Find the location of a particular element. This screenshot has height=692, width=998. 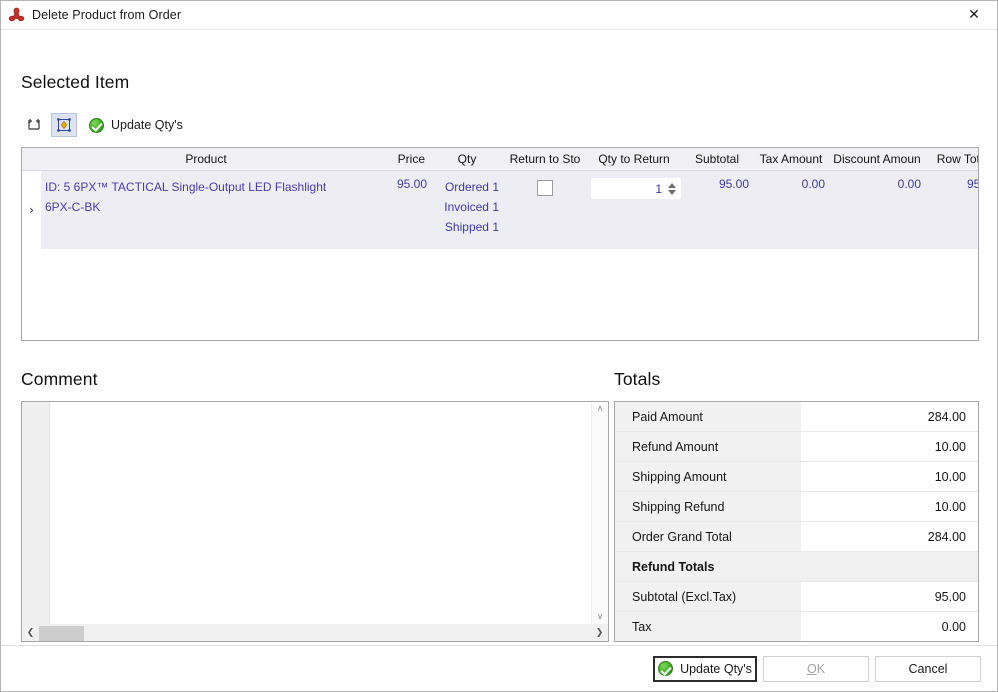

qty-to-return-stepper: 1 is located at coordinates (636, 188).